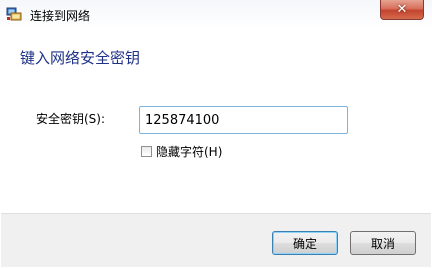 Image resolution: width=432 pixels, height=268 pixels. Describe the element at coordinates (216, 15) in the screenshot. I see `title-bar: 连接到网络 ✕` at that location.